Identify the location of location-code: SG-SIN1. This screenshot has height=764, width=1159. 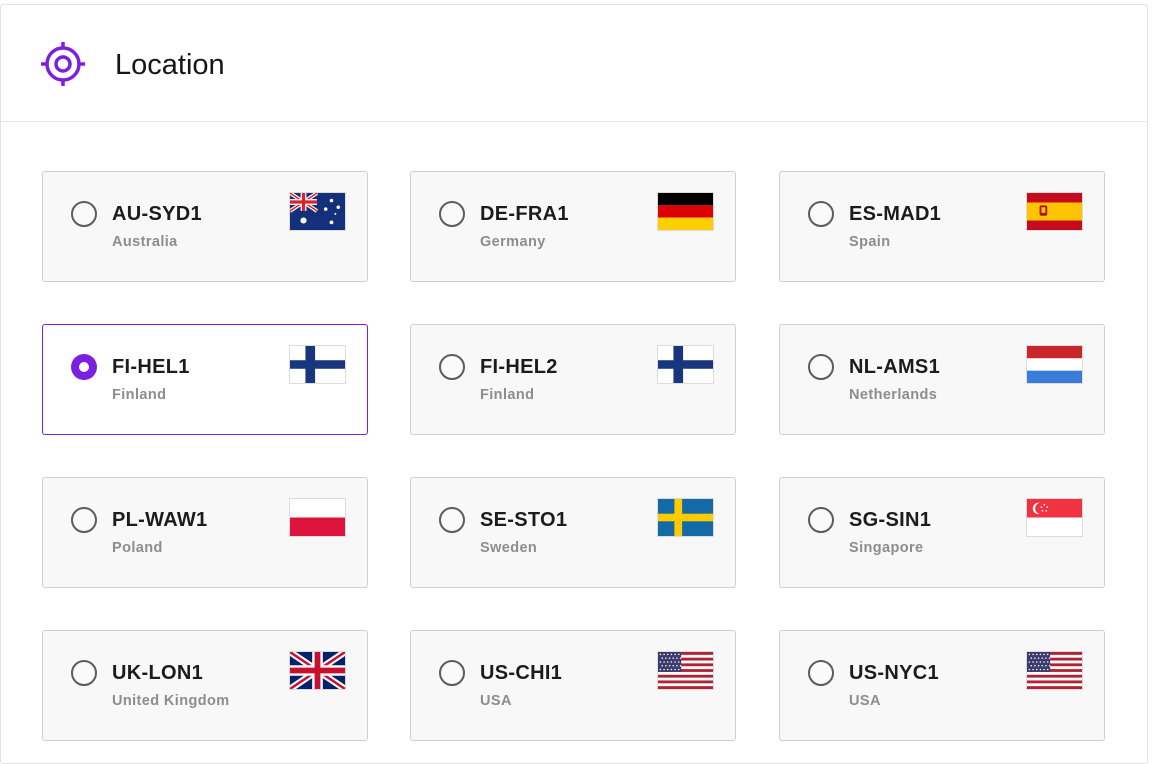
(890, 520).